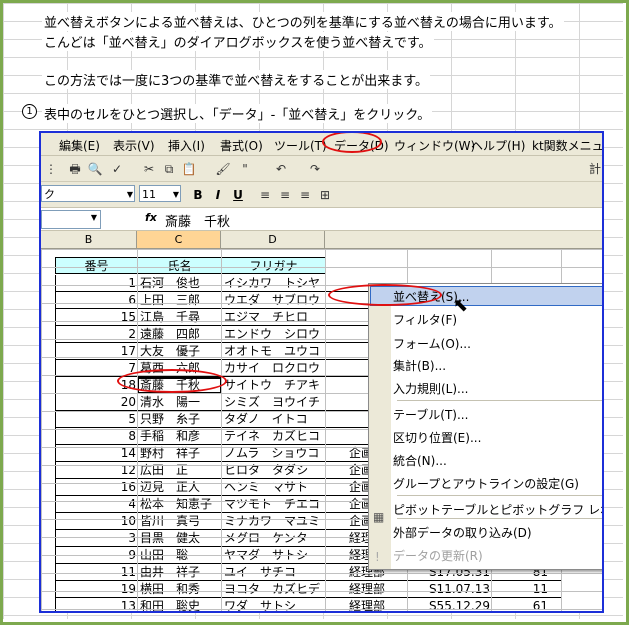 This screenshot has height=625, width=629. What do you see at coordinates (96, 487) in the screenshot?
I see `cell-number: 16` at bounding box center [96, 487].